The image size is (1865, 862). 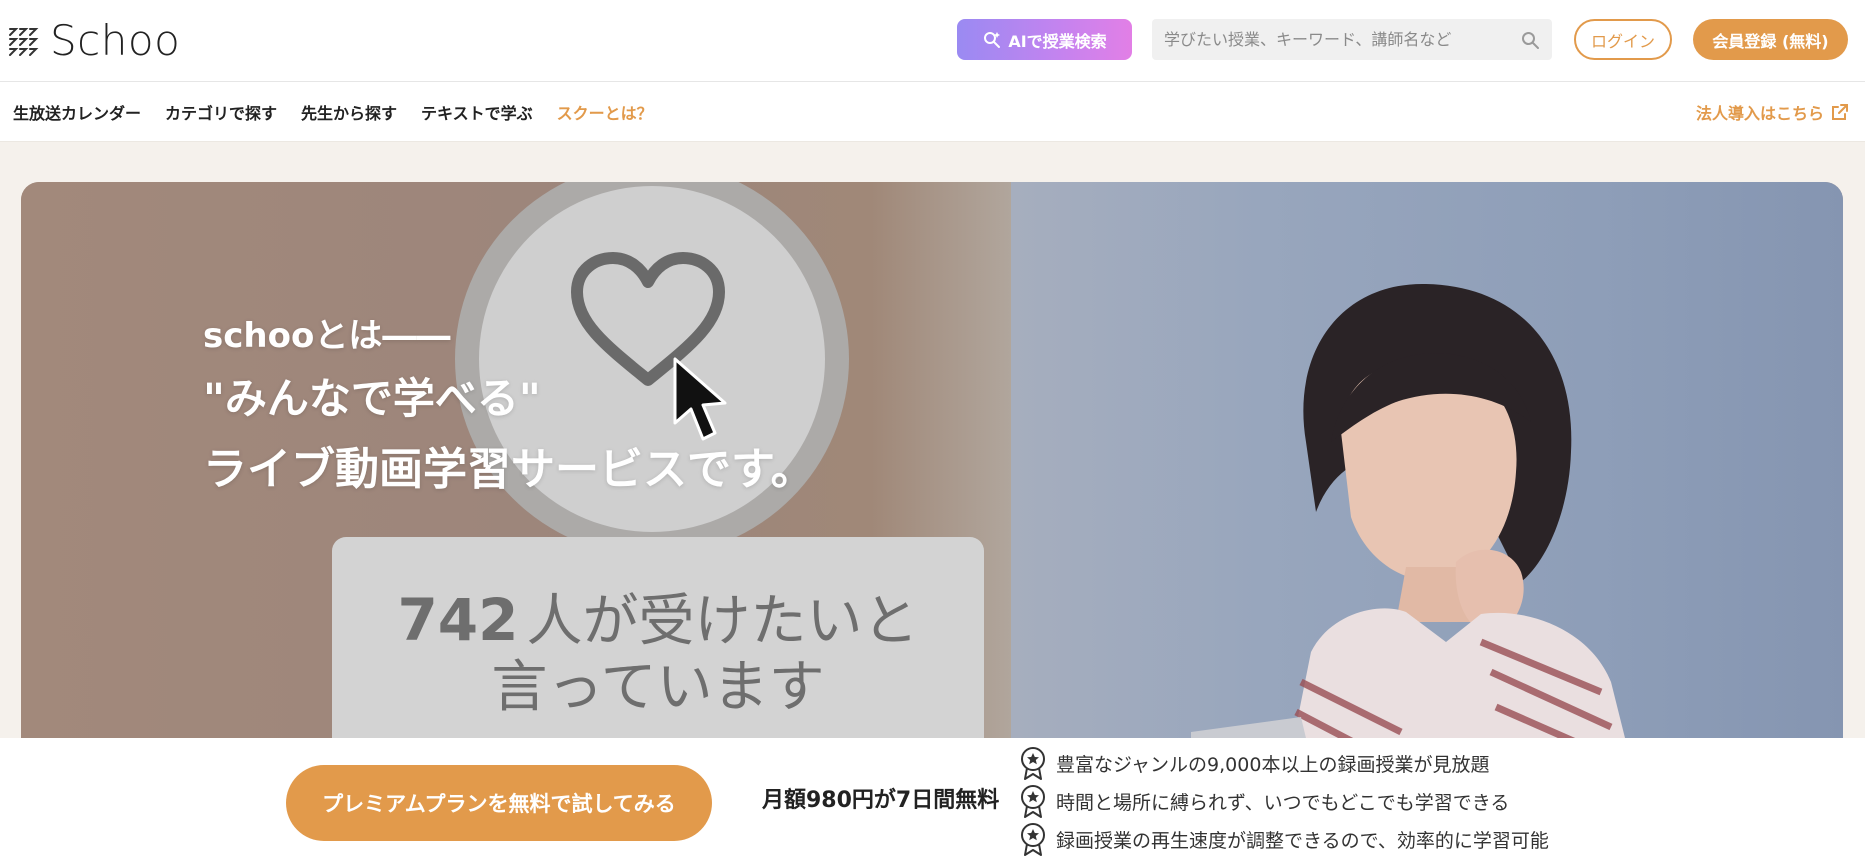 I want to click on feature-text: 録画授業の再生速度が調整できるので、効率的に学習可能, so click(x=1302, y=840).